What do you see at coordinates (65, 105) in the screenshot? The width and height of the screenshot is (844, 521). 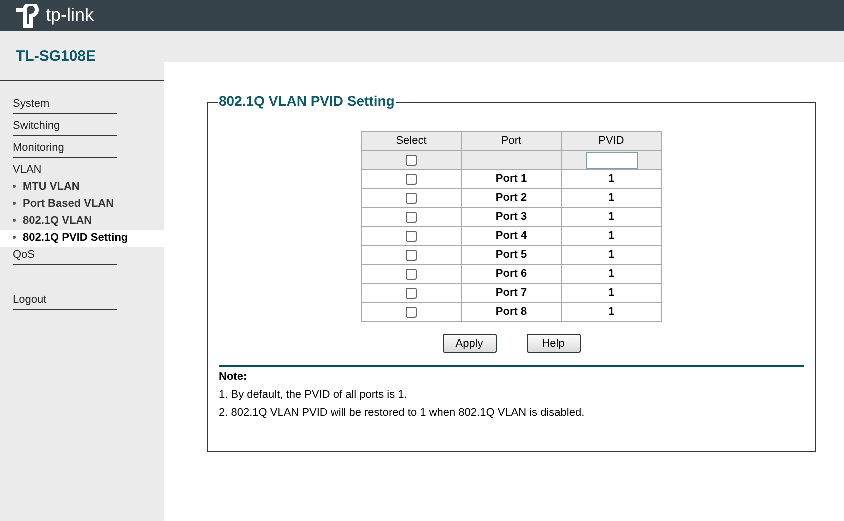 I see `sidebar-item: System` at bounding box center [65, 105].